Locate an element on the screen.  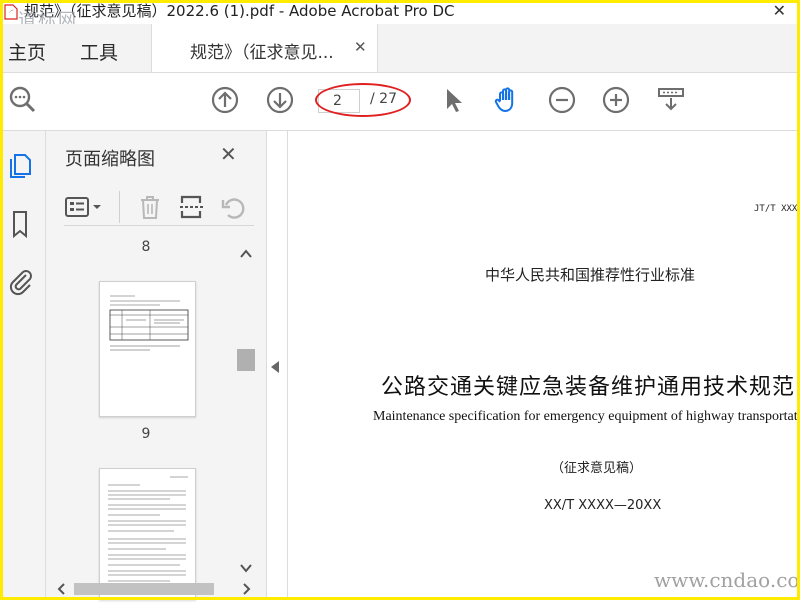
collapse-panel-icon is located at coordinates (275, 367).